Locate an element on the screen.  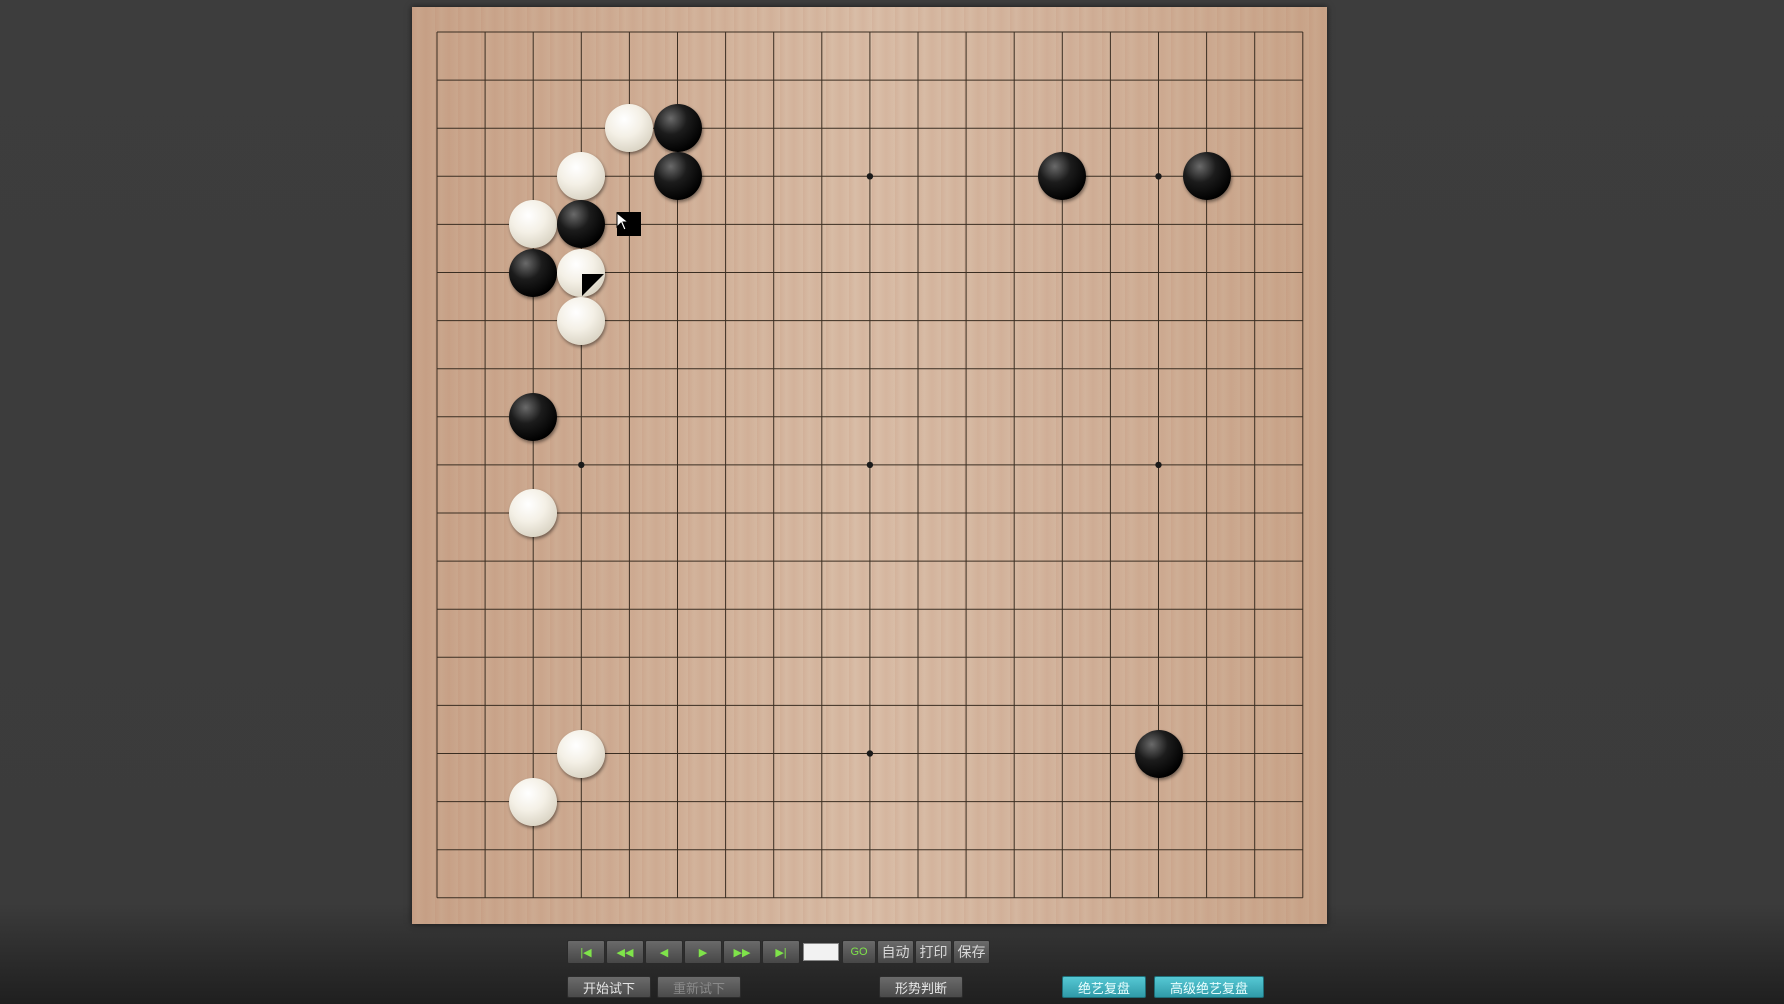
skip-to-start-icon: |◀ is located at coordinates (586, 952).